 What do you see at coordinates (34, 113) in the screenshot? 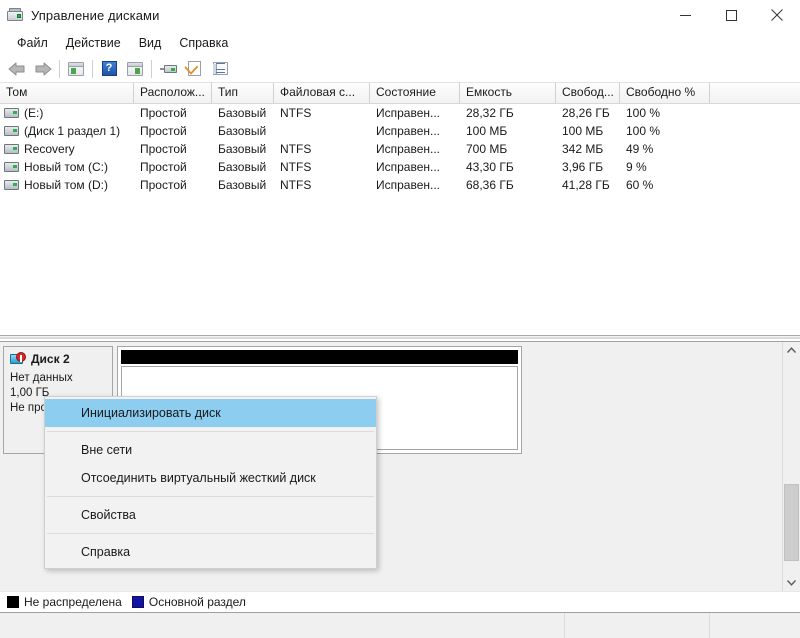
I see `cell-volume-label: (E:)` at bounding box center [34, 113].